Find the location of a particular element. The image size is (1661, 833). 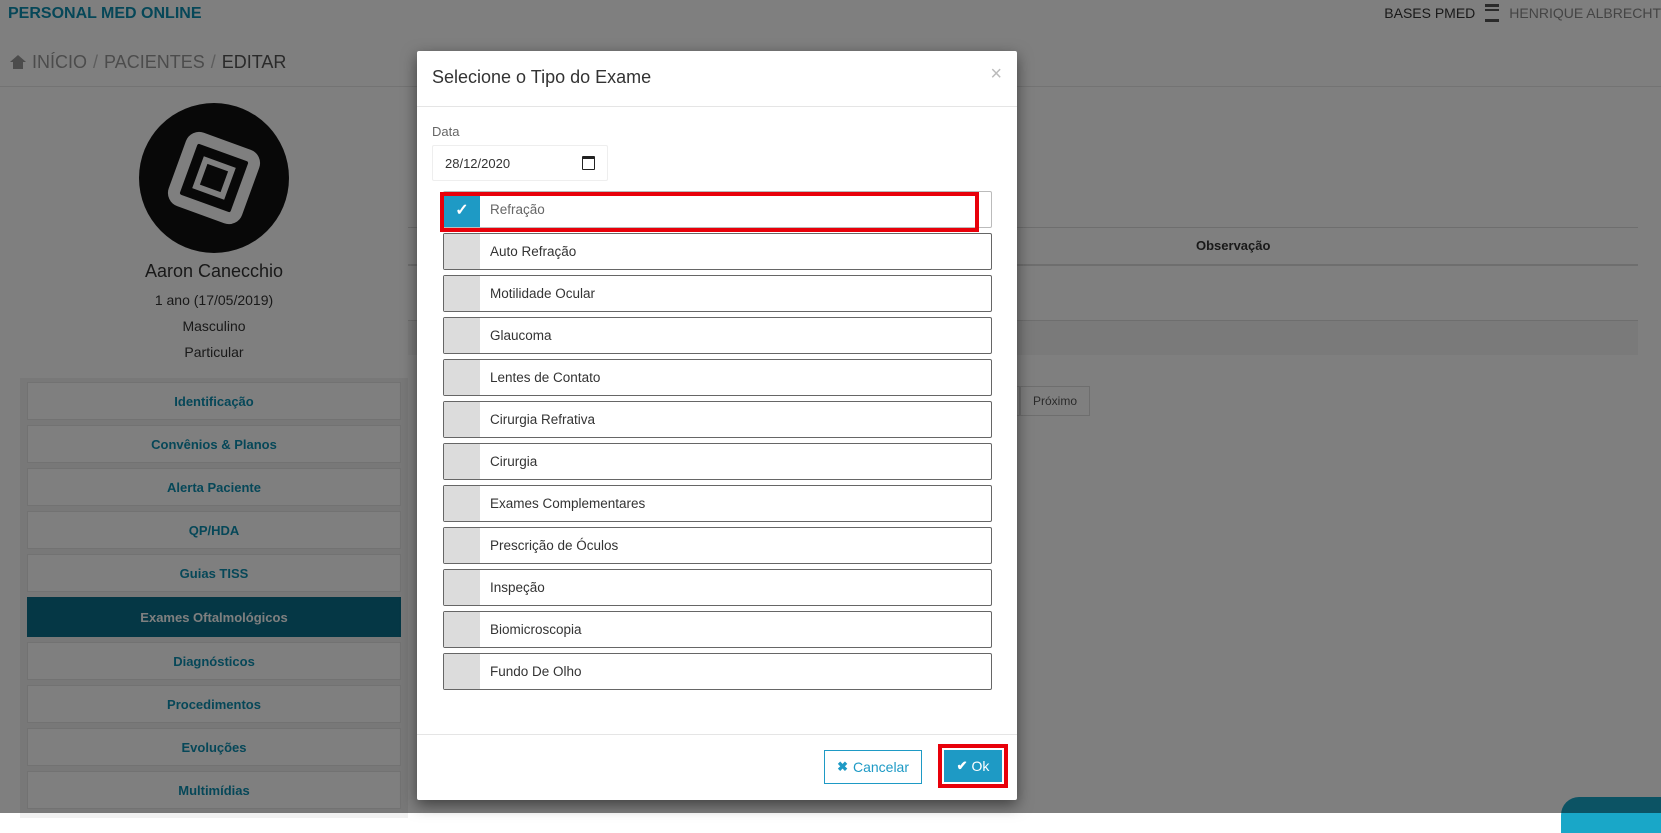

close-icon: × is located at coordinates (996, 74).